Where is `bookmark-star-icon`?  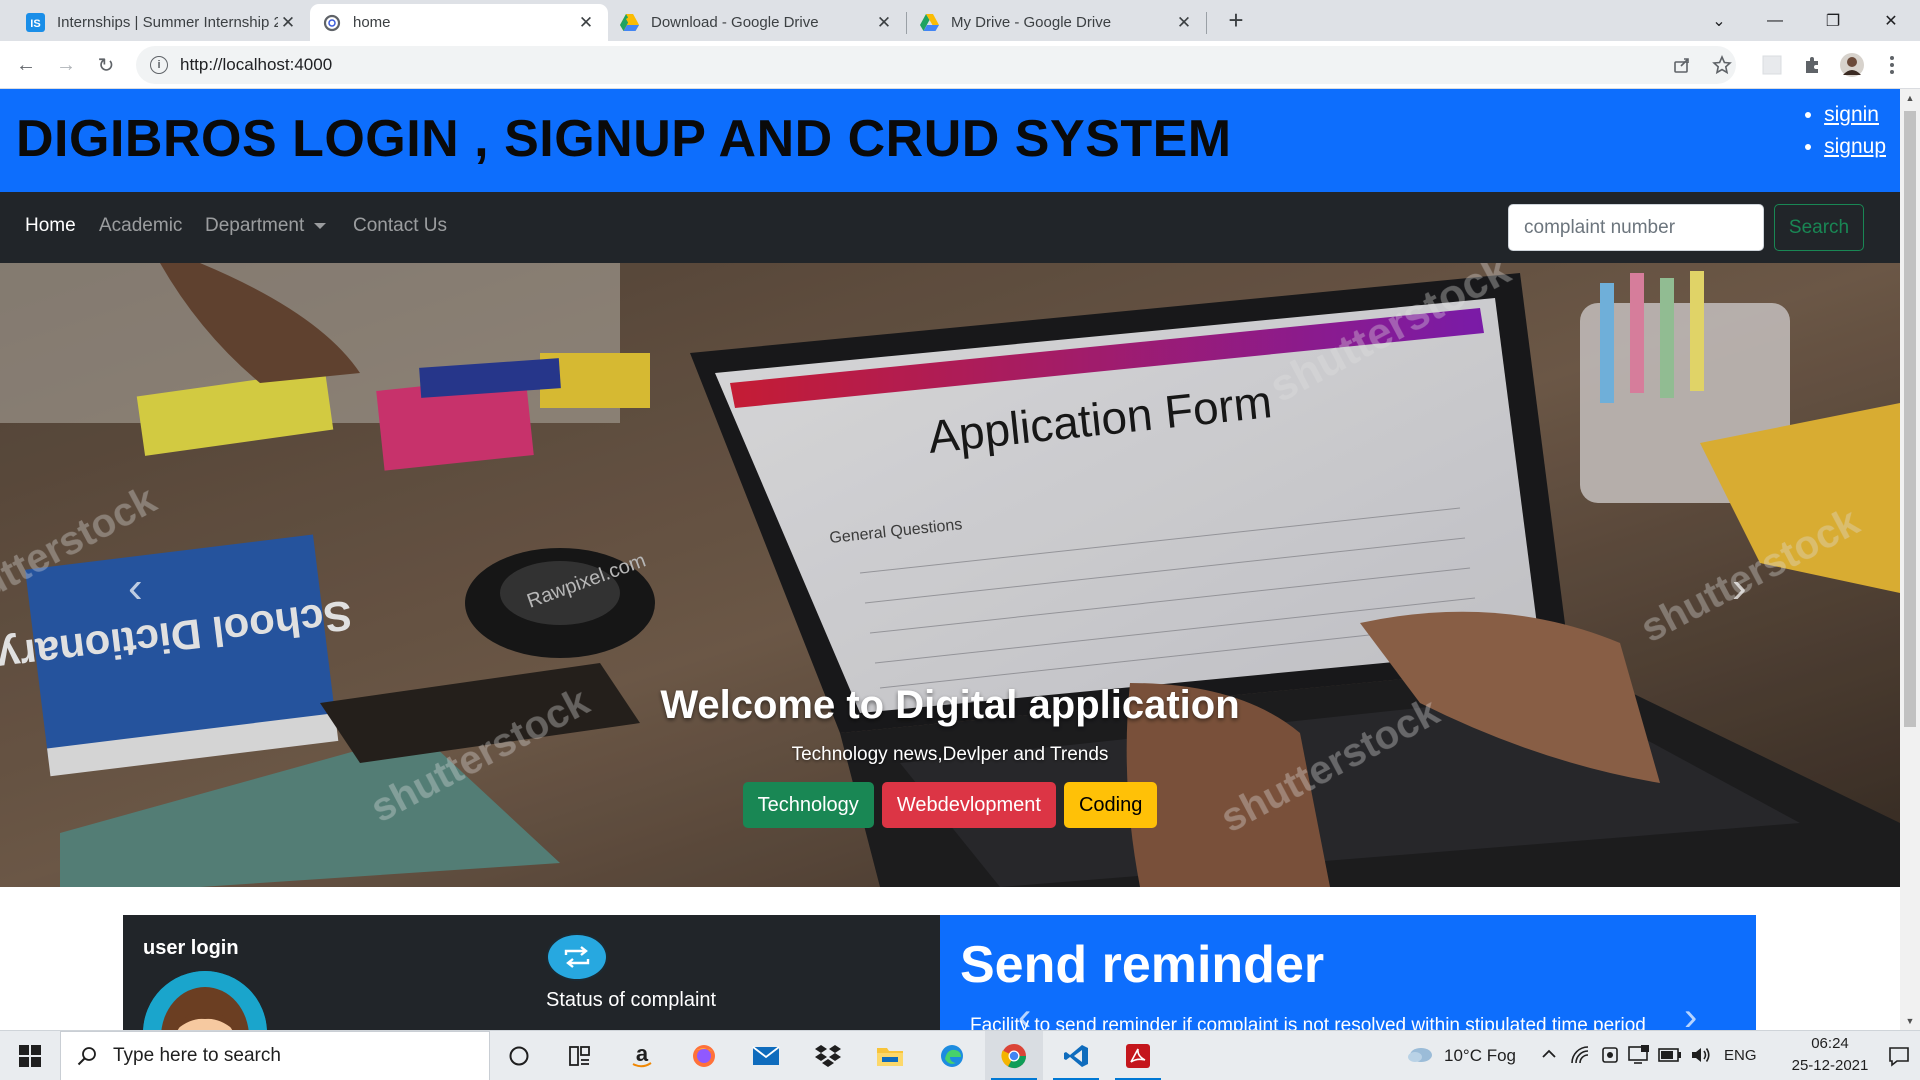
bookmark-star-icon is located at coordinates (1722, 65).